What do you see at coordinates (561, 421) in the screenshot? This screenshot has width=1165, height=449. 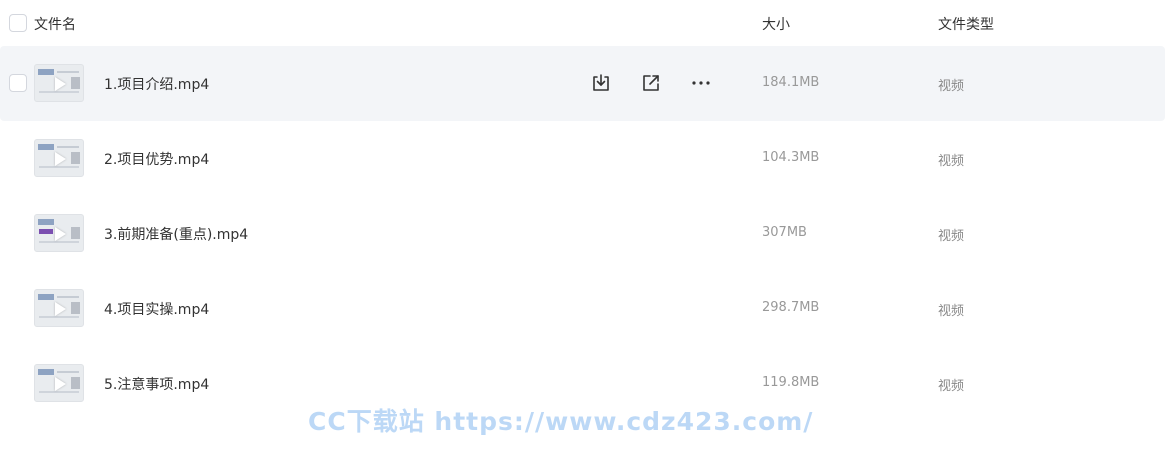 I see `watermark-text: CC下载站 https://www.cdz423.com/` at bounding box center [561, 421].